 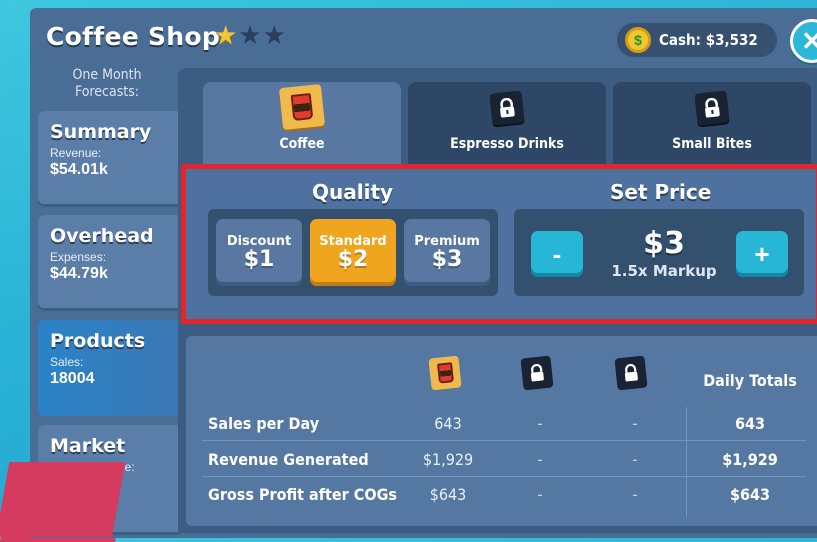 What do you see at coordinates (107, 83) in the screenshot?
I see `forecast-label: One Month Forecasts:` at bounding box center [107, 83].